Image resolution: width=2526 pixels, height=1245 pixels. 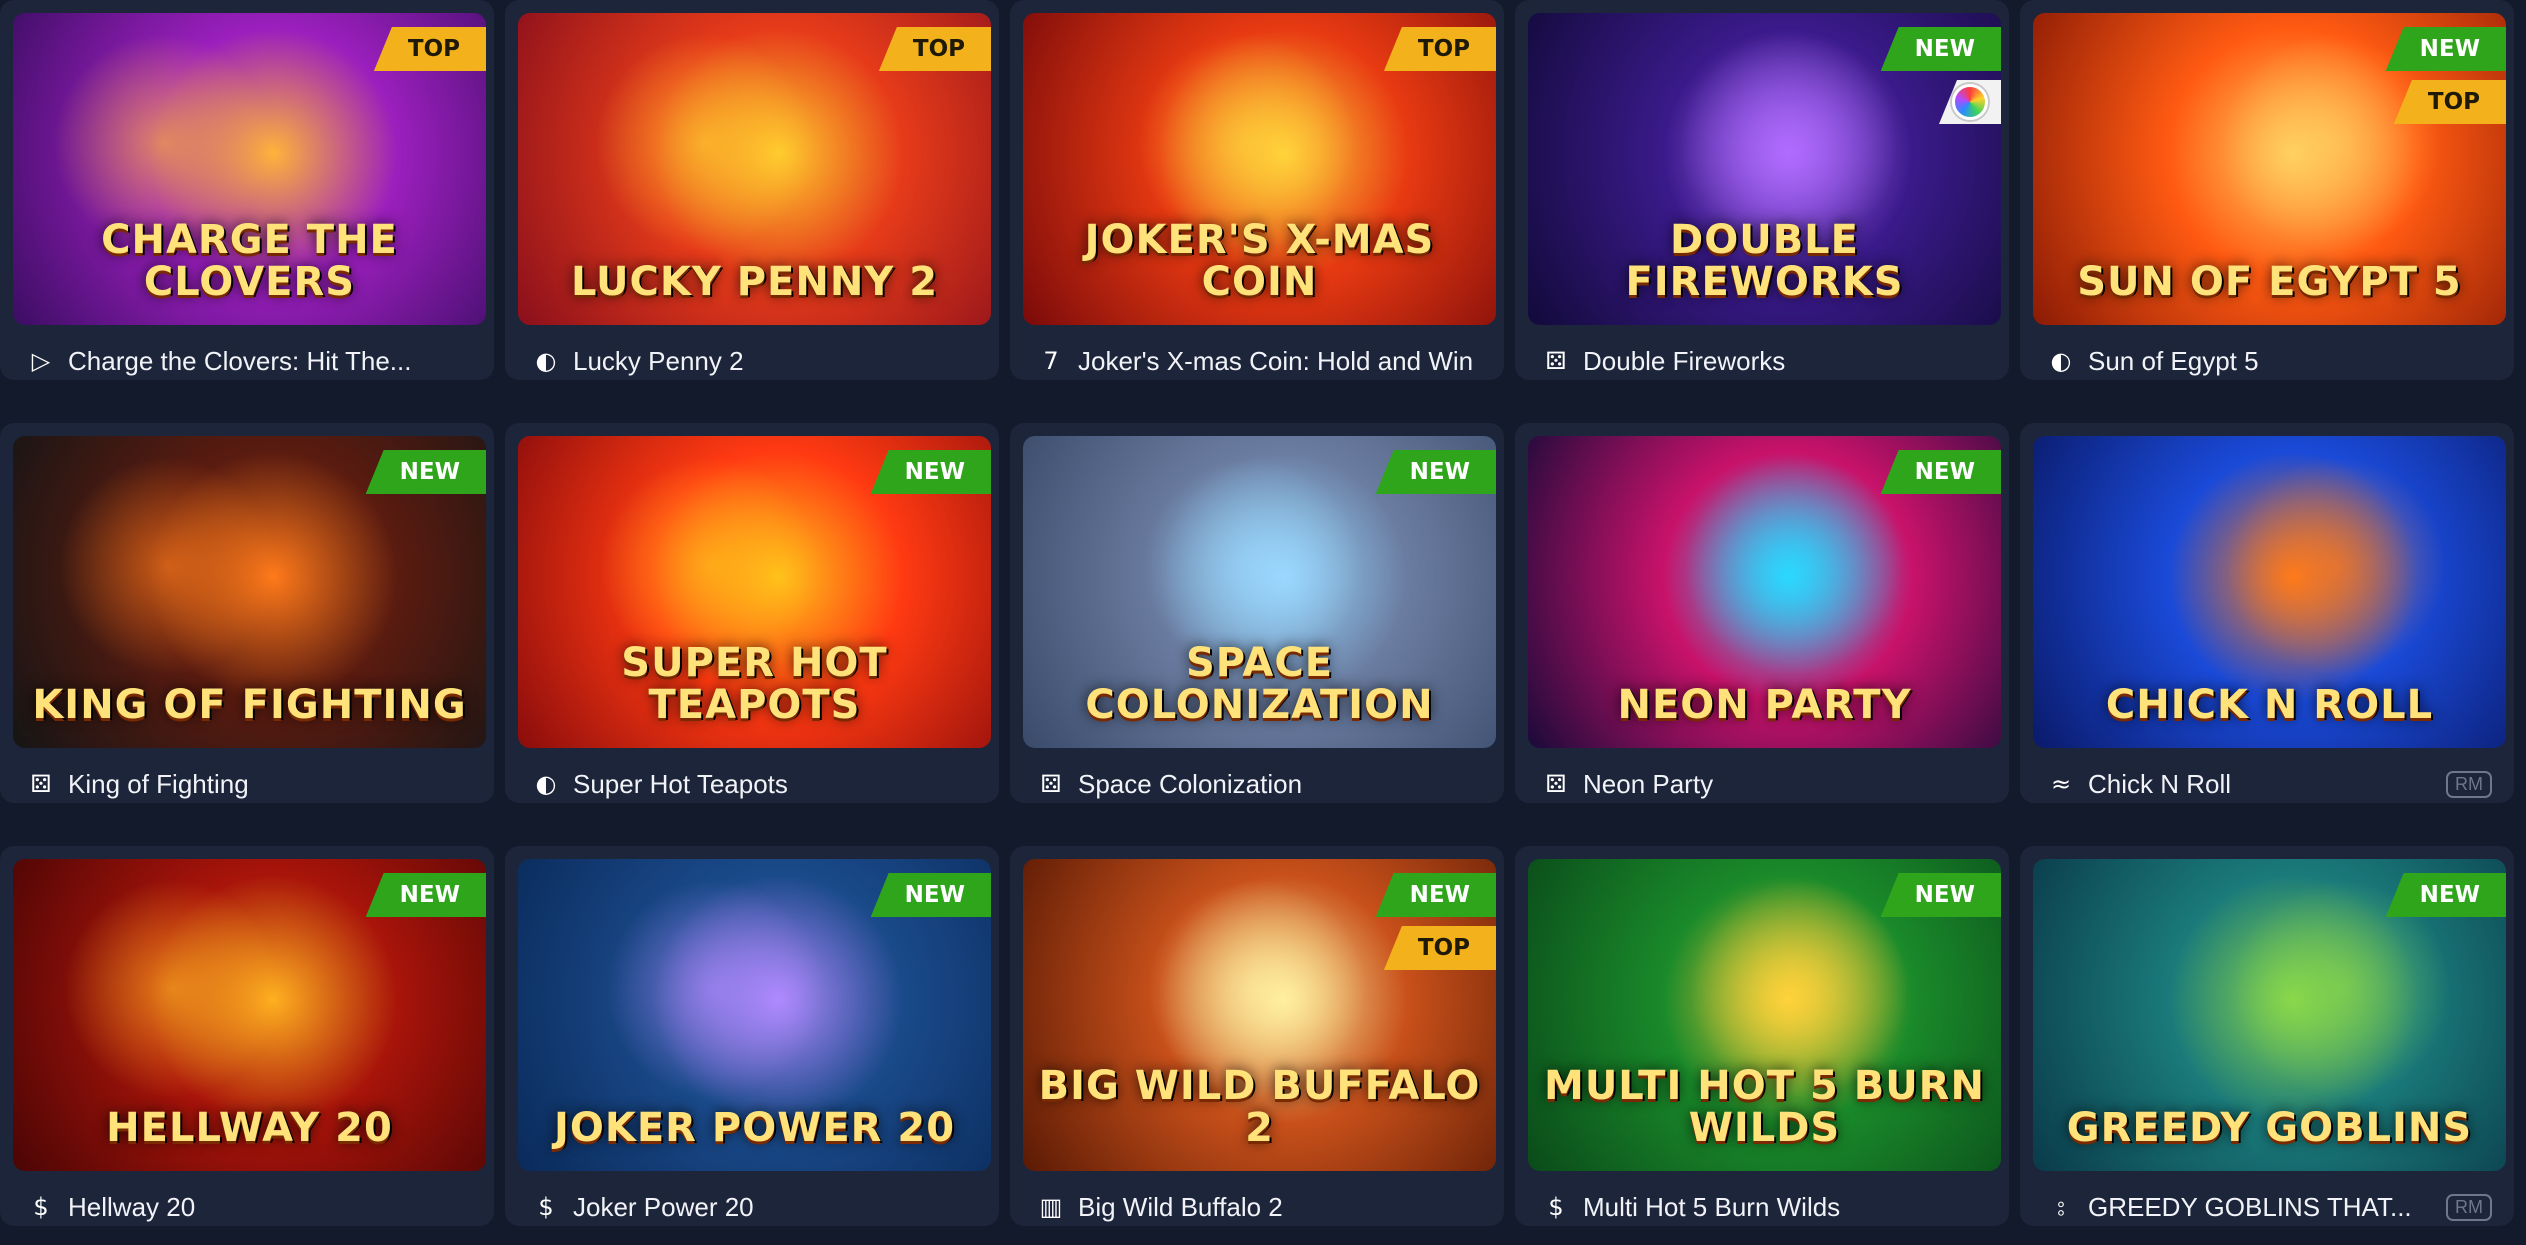 I want to click on game-title: Chick N Roll, so click(x=2261, y=784).